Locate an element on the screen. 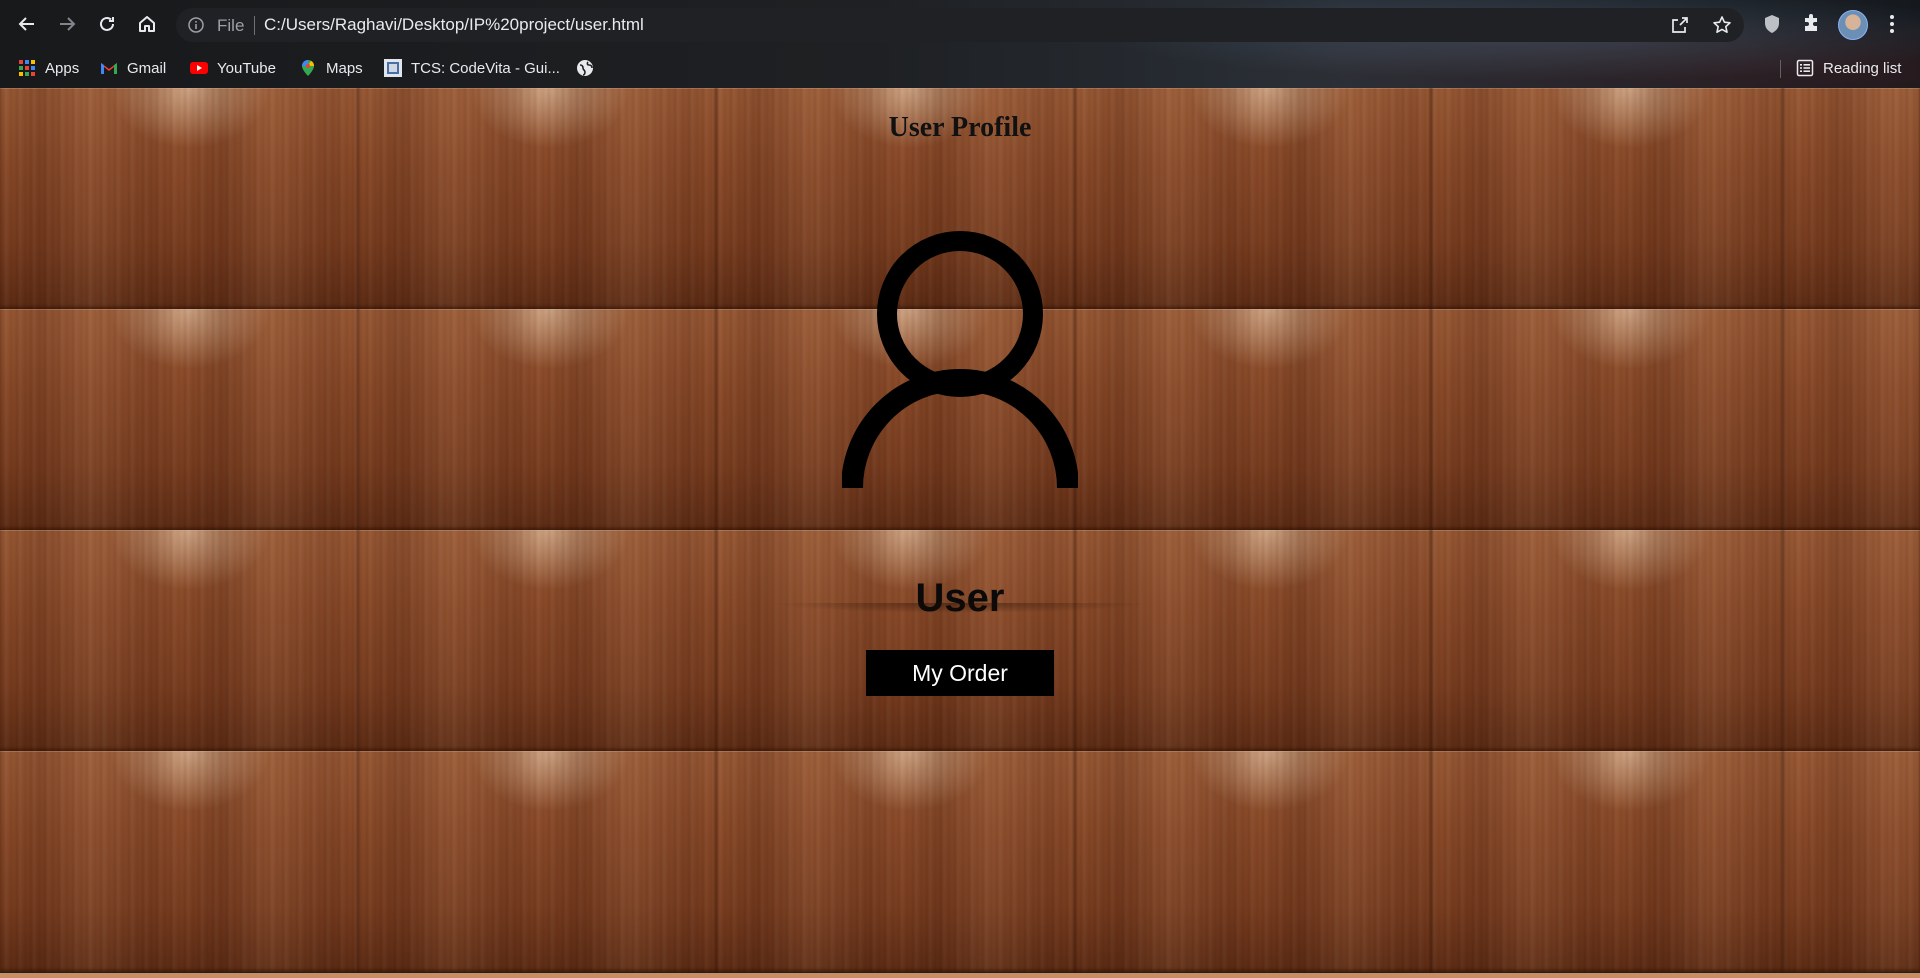 Image resolution: width=1920 pixels, height=978 pixels. bookmark-maps: Maps is located at coordinates (331, 68).